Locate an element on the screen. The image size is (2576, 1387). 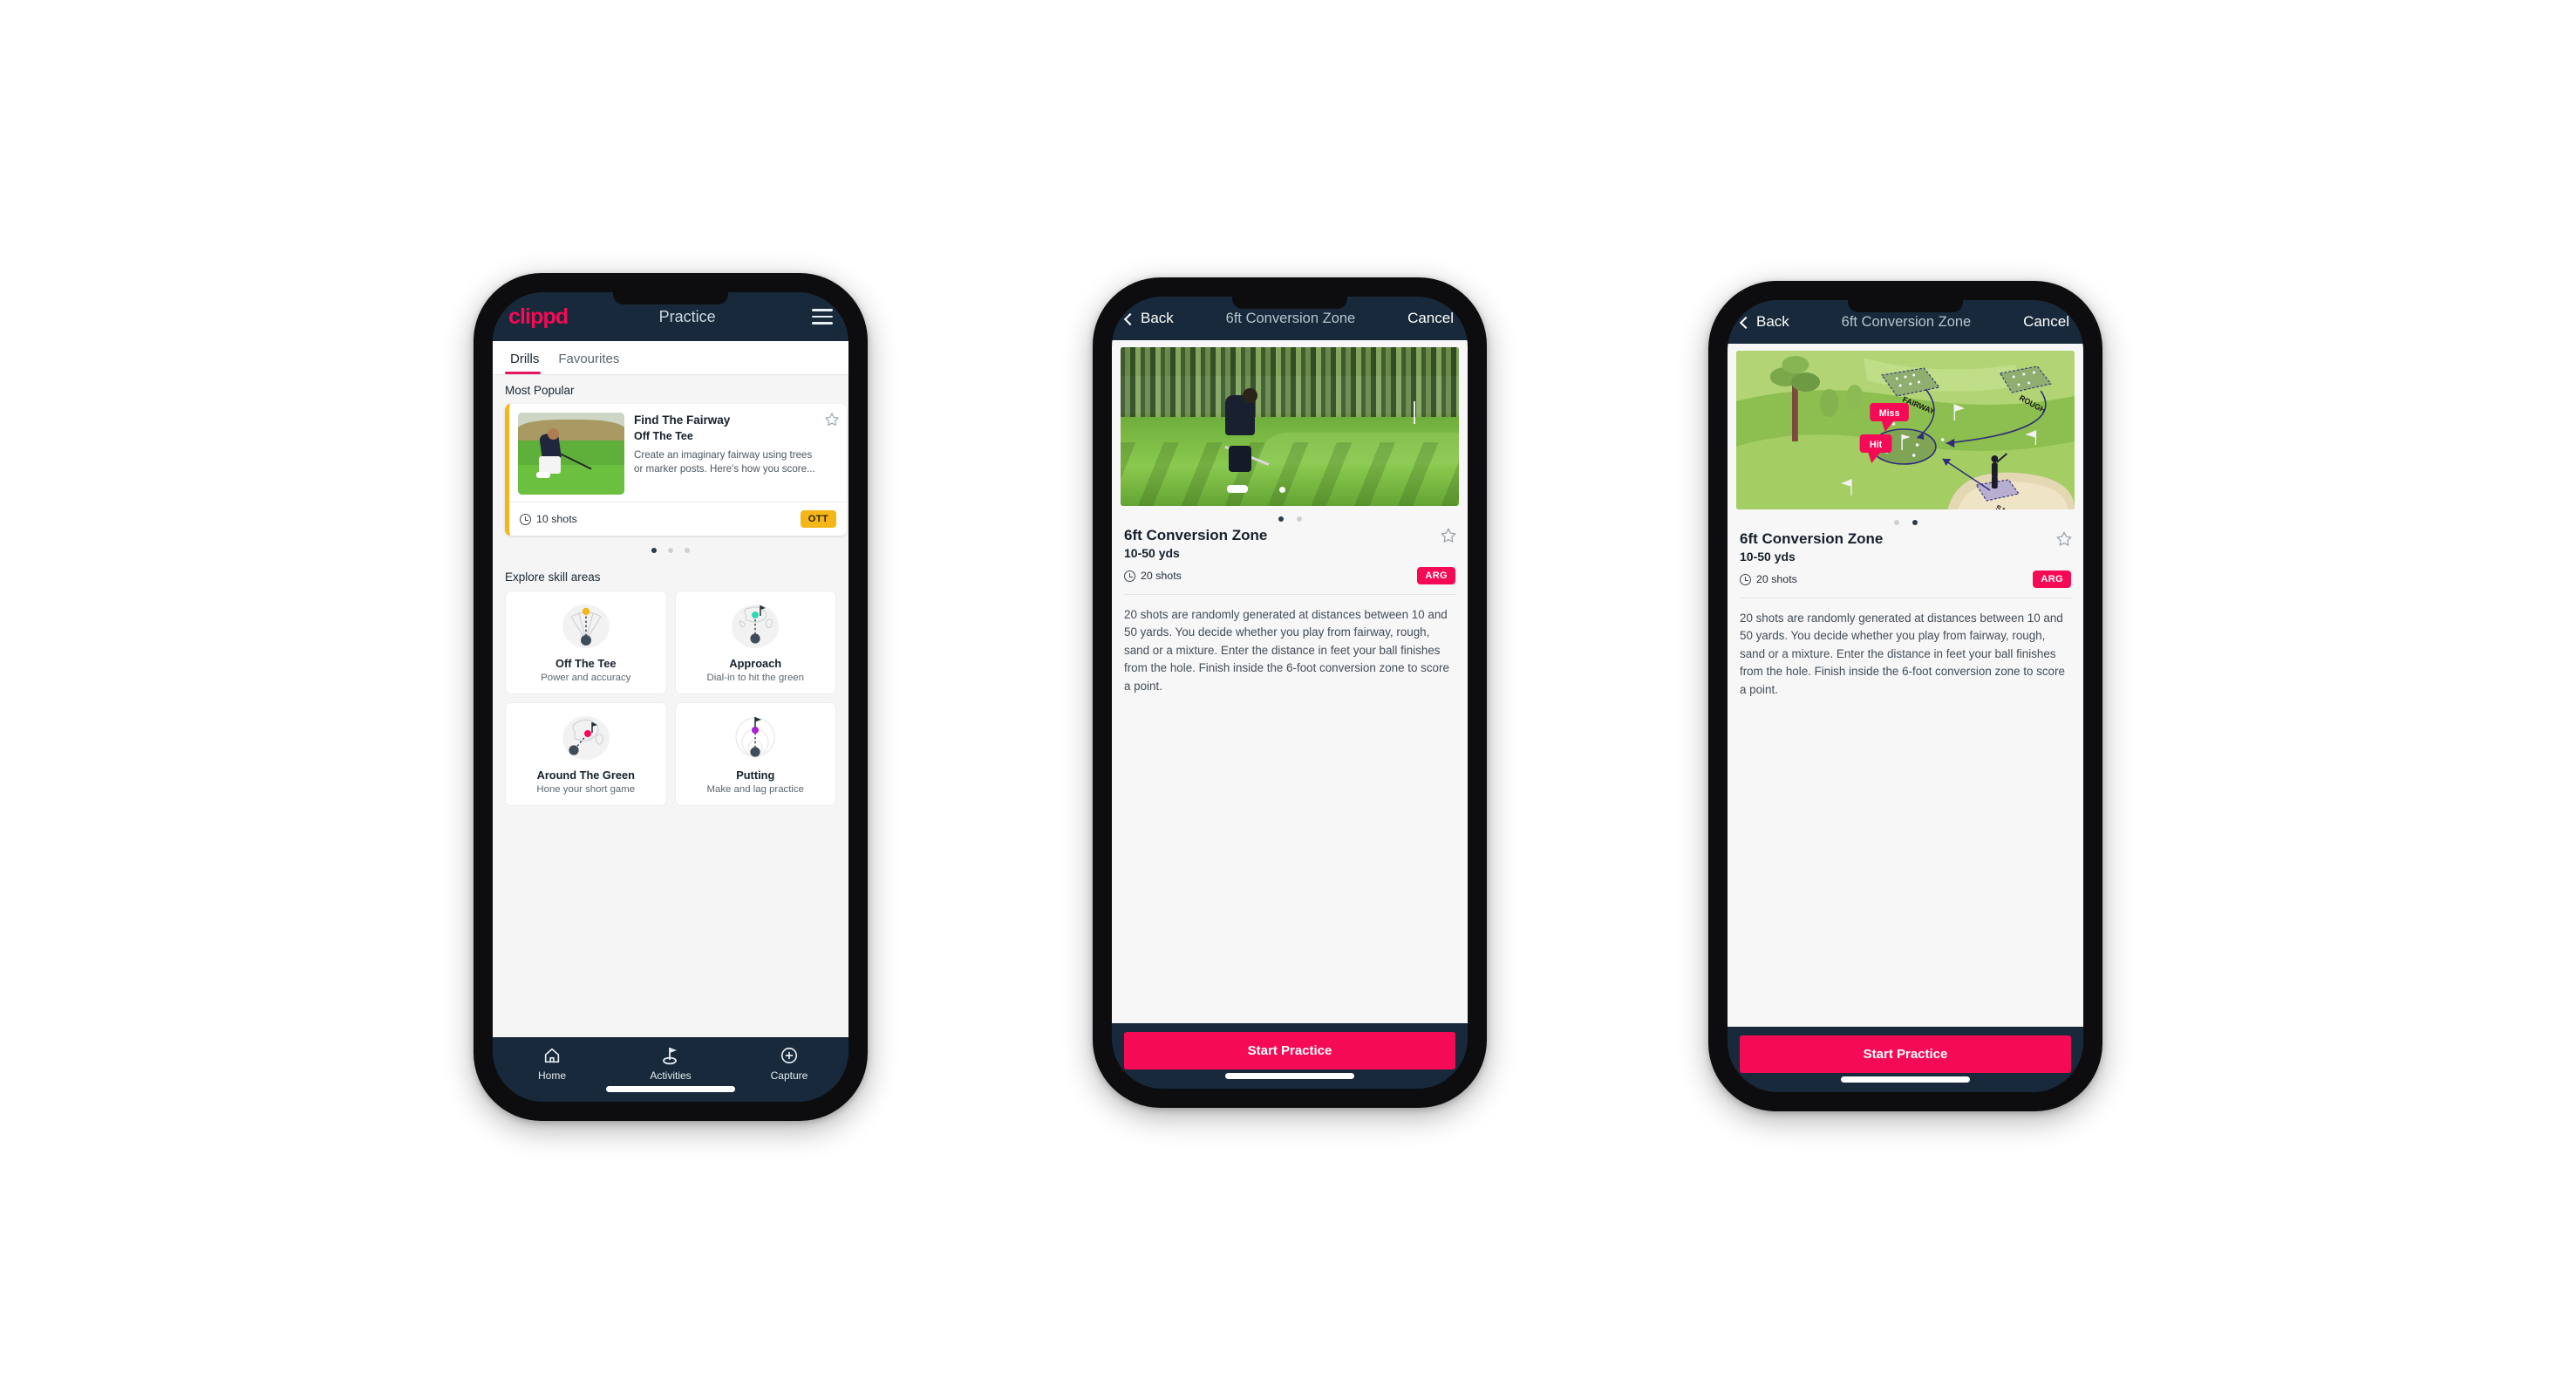
drill-title: Find The Fairway is located at coordinates (683, 420).